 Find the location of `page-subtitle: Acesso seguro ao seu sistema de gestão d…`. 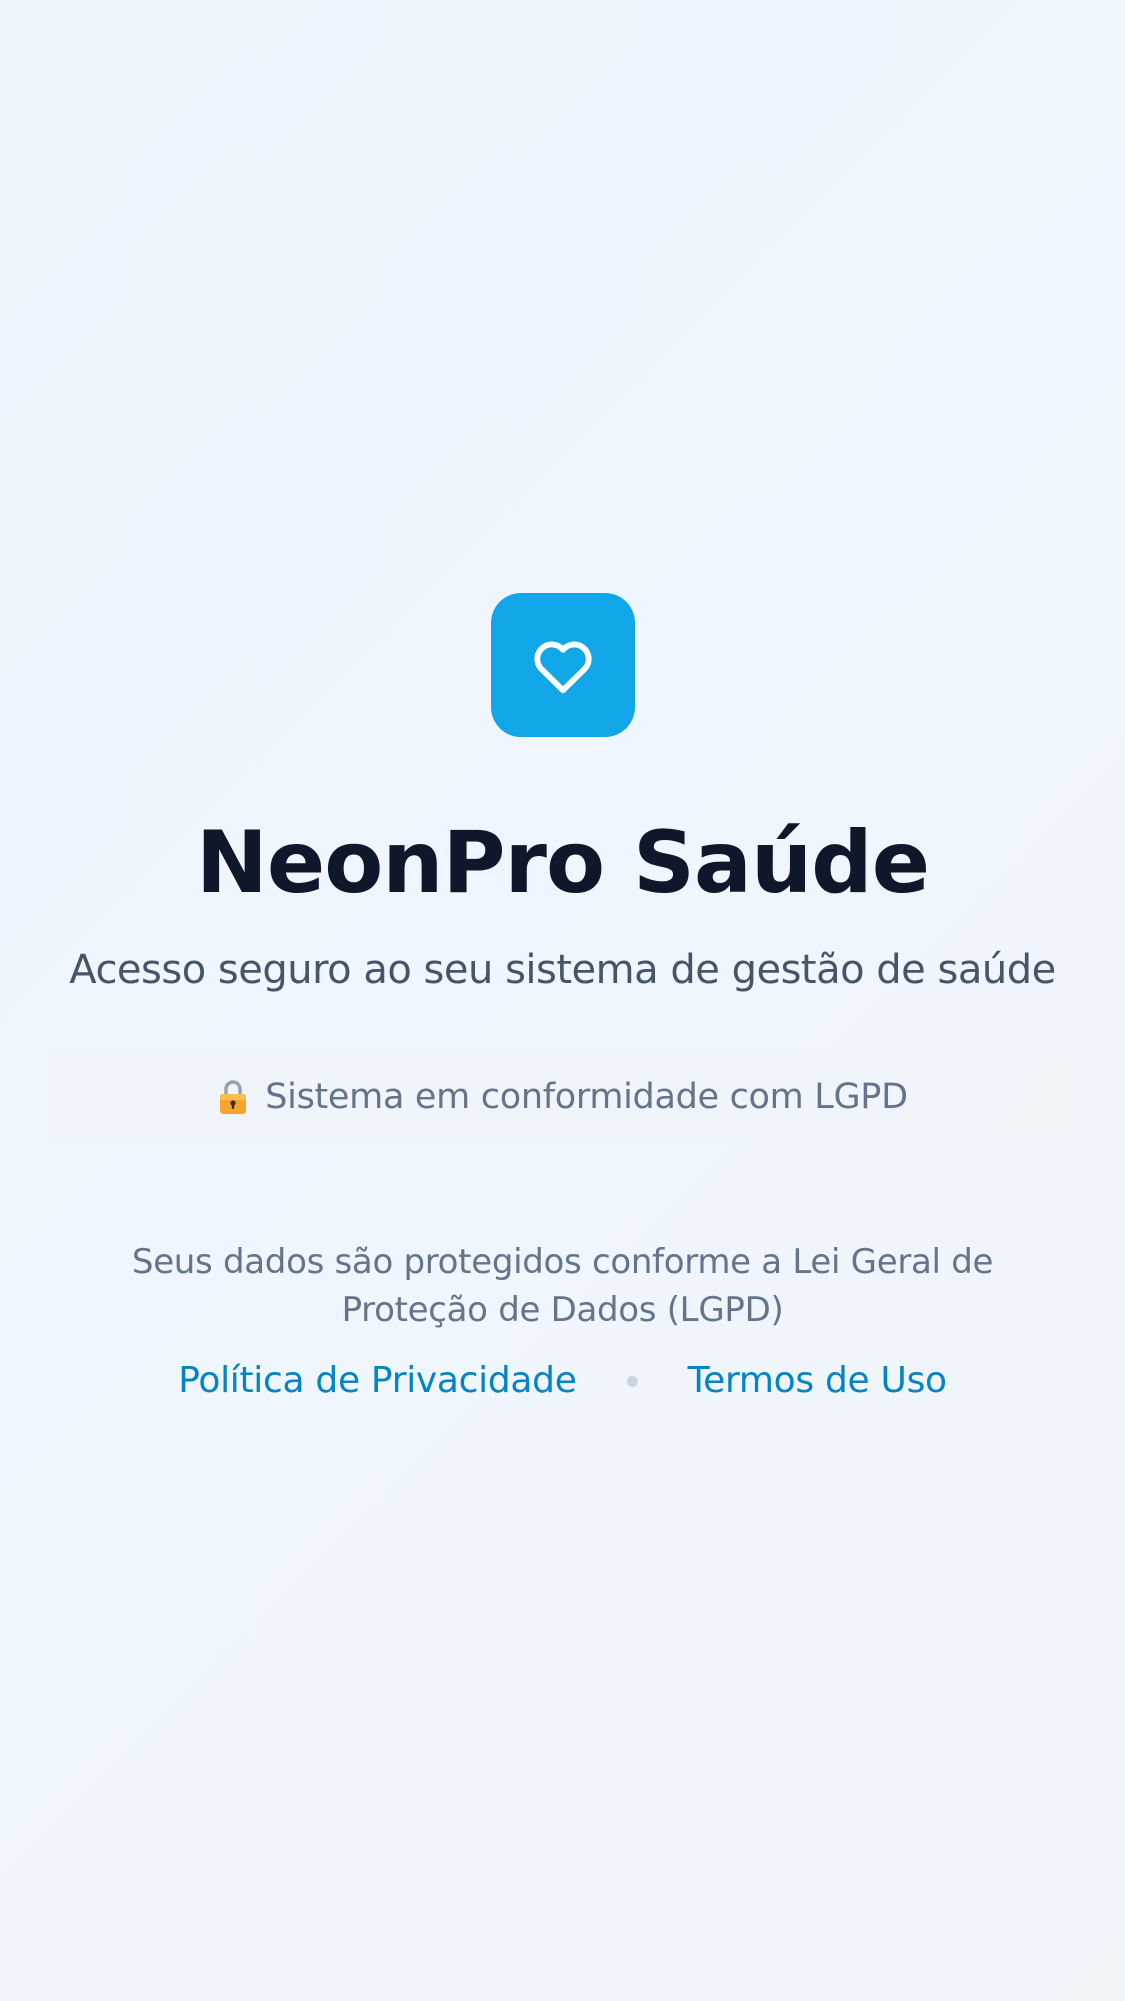

page-subtitle: Acesso seguro ao seu sistema de gestão d… is located at coordinates (562, 970).